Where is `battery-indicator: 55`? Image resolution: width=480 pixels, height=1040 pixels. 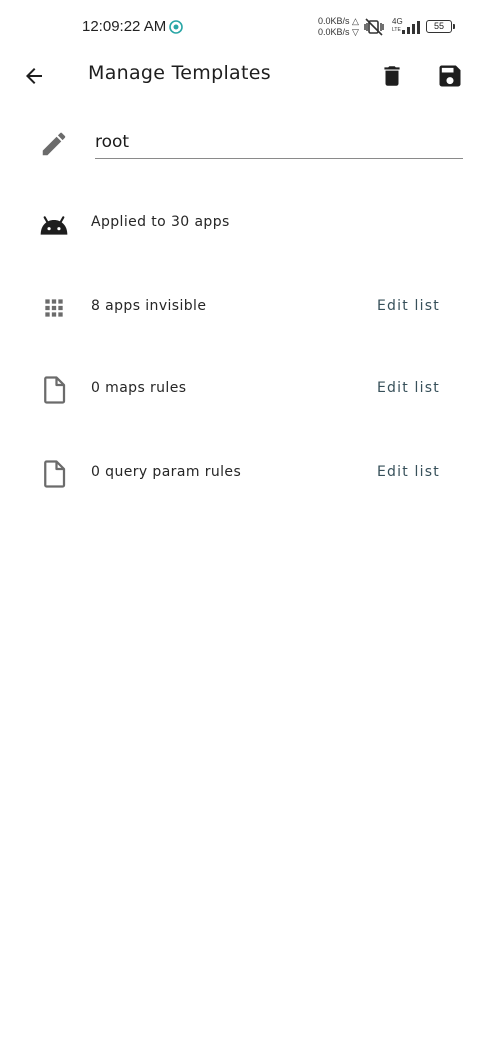
battery-indicator: 55 is located at coordinates (440, 26).